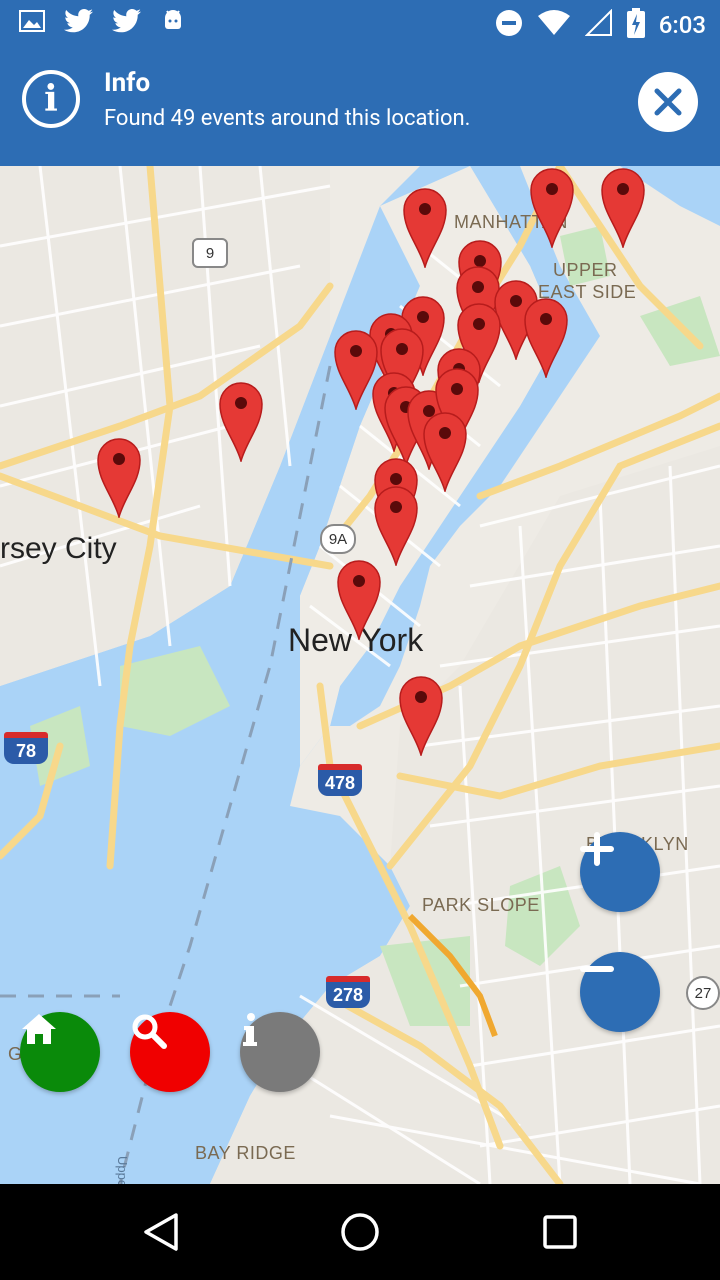 The image size is (720, 1280). What do you see at coordinates (58, 548) in the screenshot?
I see `label-jersey-city: rsey City` at bounding box center [58, 548].